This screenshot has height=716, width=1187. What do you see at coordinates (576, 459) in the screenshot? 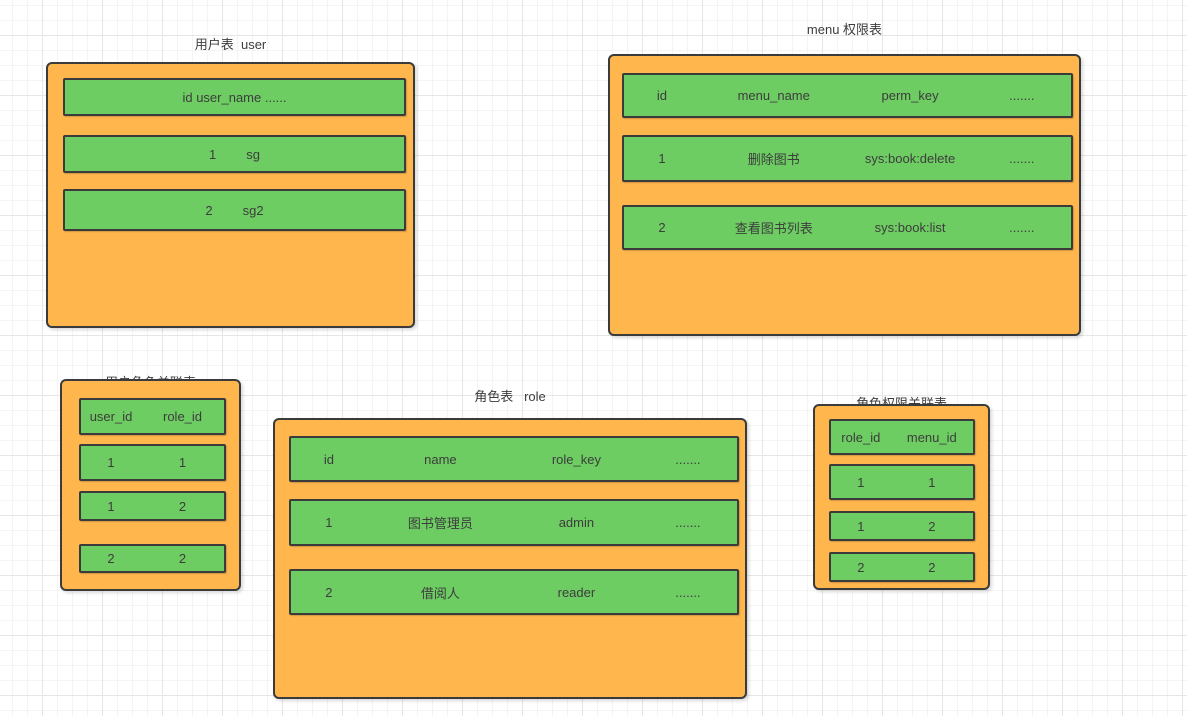
I see `cell: role_key` at bounding box center [576, 459].